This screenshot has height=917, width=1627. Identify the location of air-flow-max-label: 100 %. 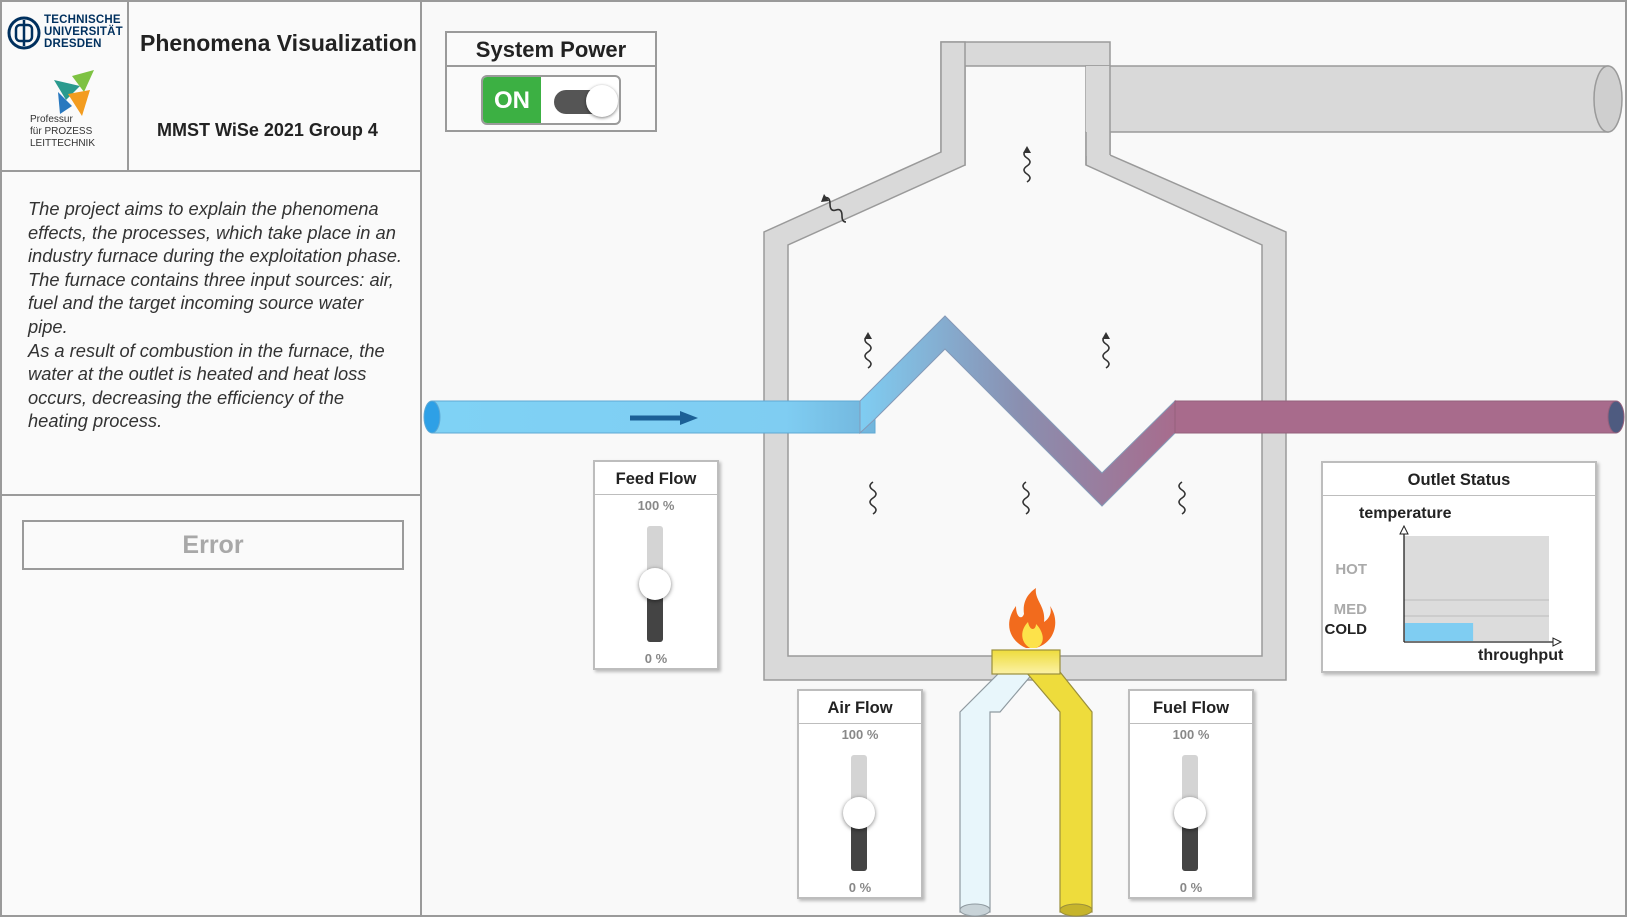
(860, 734).